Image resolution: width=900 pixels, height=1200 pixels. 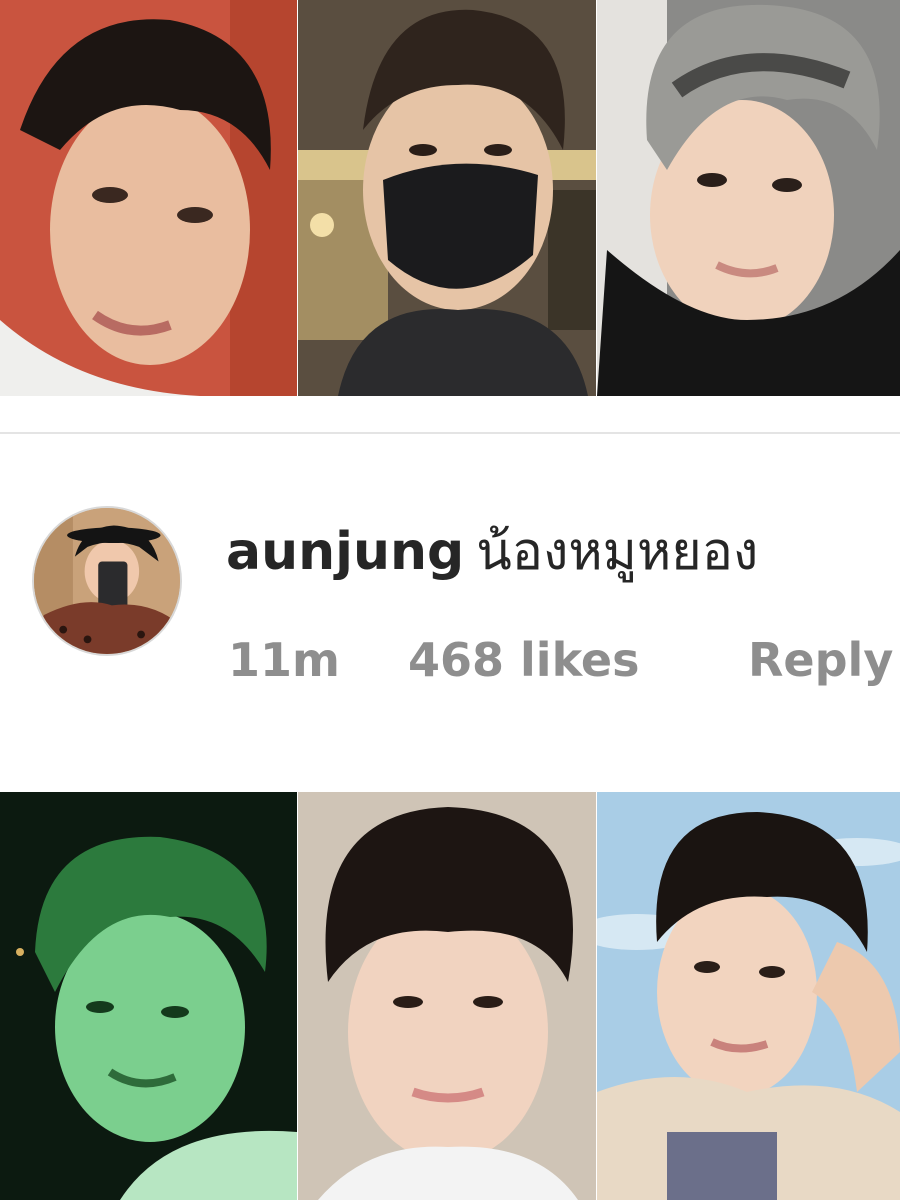 What do you see at coordinates (284, 660) in the screenshot?
I see `comment-timestamp: 11m` at bounding box center [284, 660].